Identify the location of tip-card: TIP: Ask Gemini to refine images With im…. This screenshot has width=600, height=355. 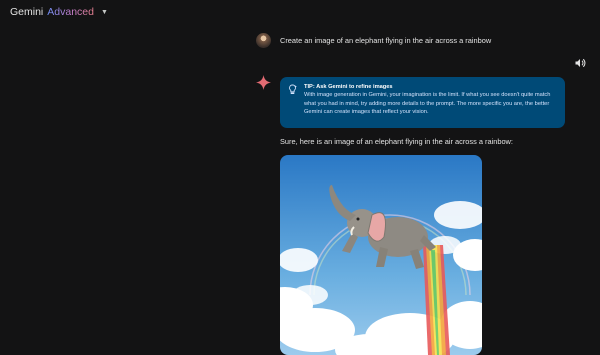
(422, 102).